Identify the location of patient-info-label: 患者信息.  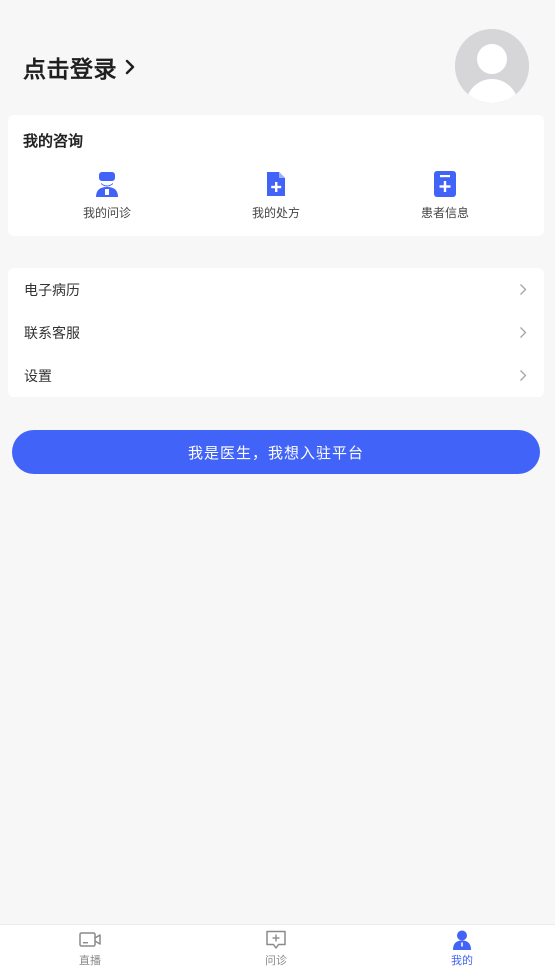
(444, 213).